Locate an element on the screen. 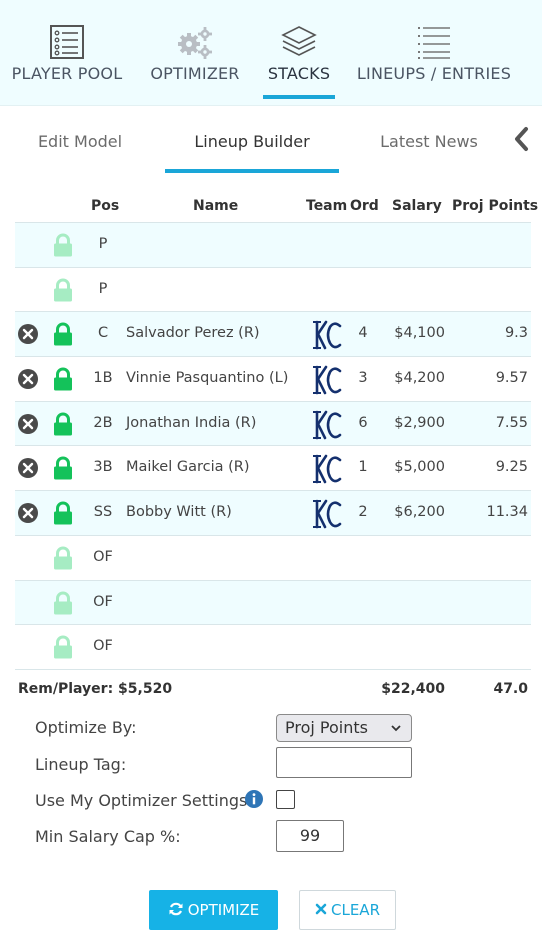  optimize-by-select: Proj Points is located at coordinates (344, 728).